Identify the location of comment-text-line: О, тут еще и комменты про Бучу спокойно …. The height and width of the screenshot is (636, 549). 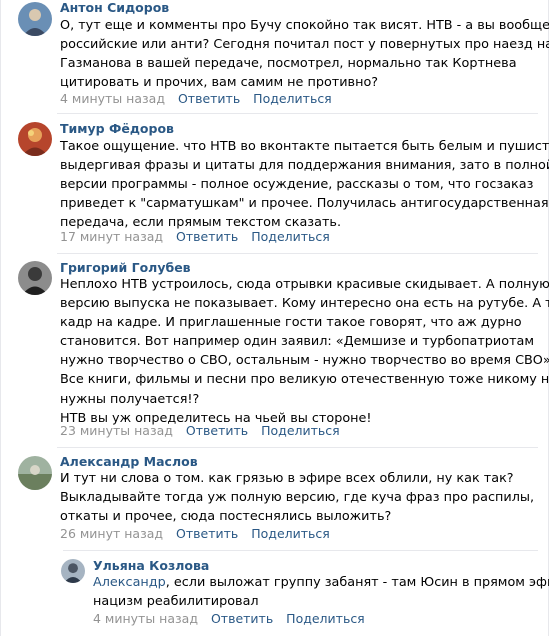
(304, 25).